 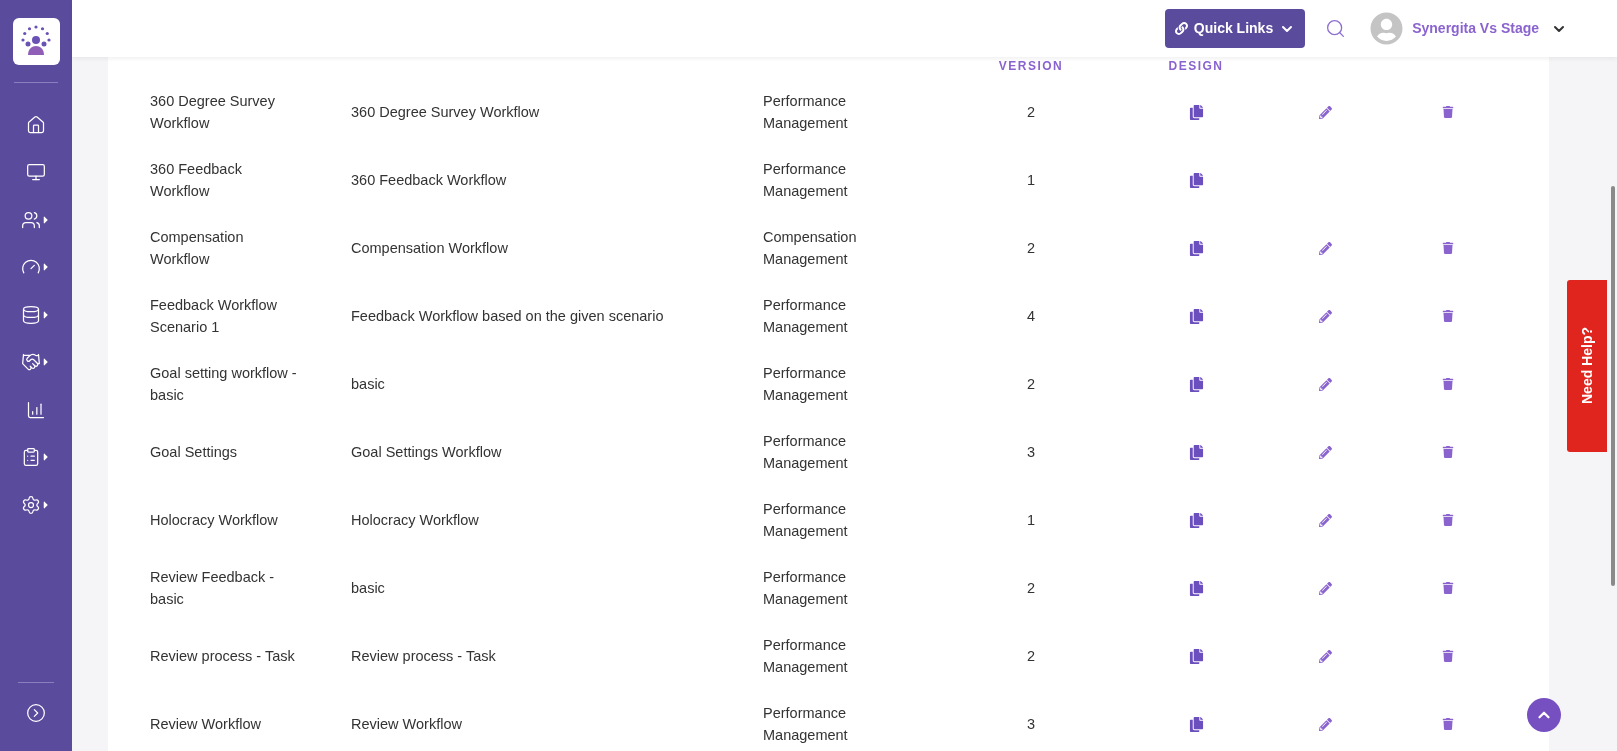 I want to click on scroll-top-button, so click(x=1544, y=715).